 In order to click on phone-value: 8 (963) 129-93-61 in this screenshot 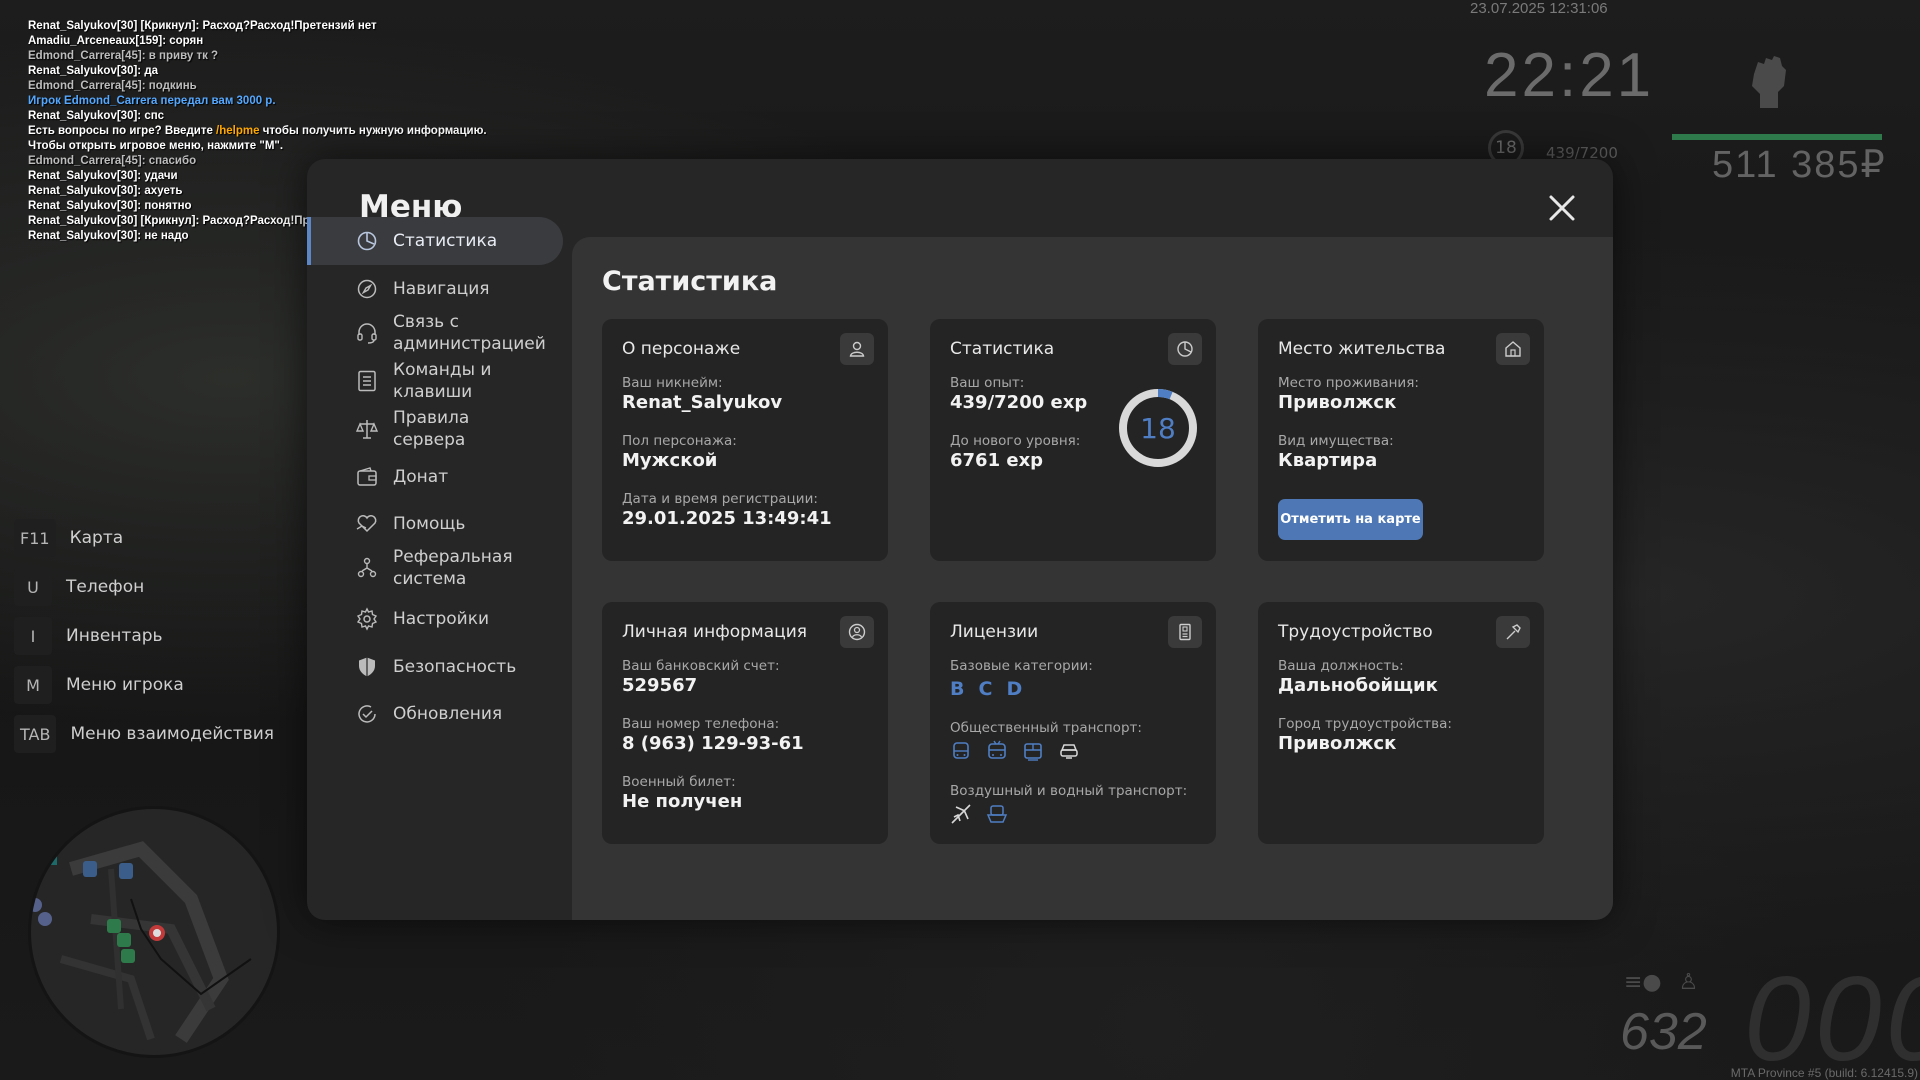, I will do `click(713, 743)`.